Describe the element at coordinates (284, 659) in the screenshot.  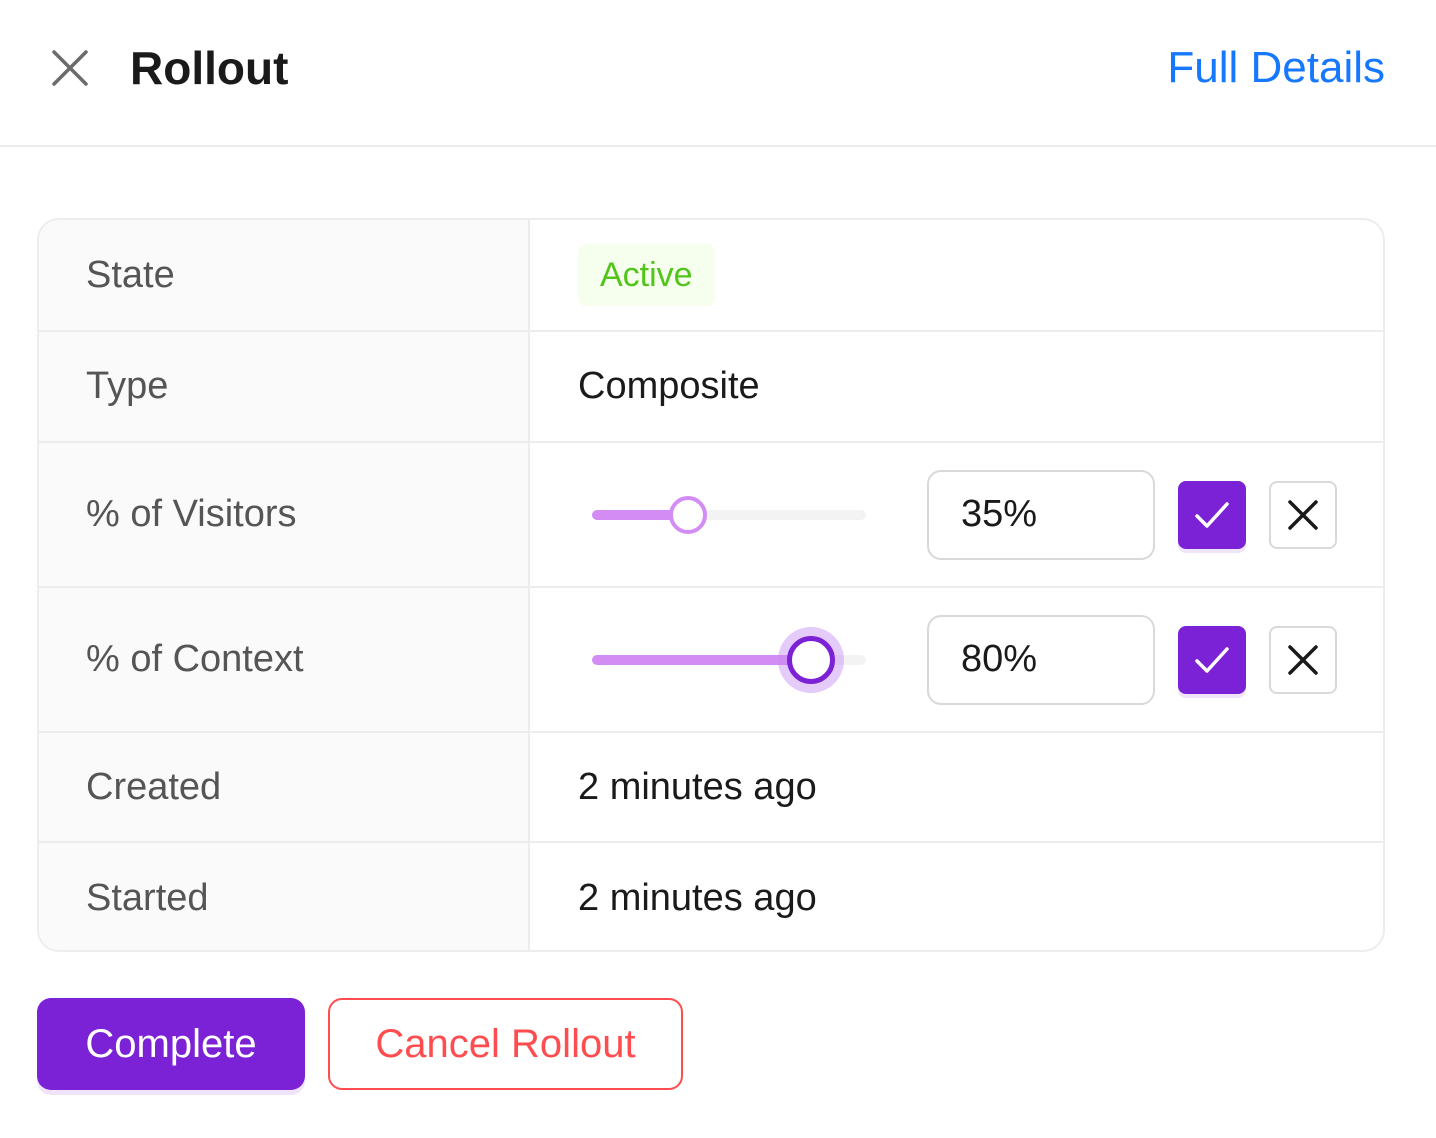
I see `context-label: % of Context` at that location.